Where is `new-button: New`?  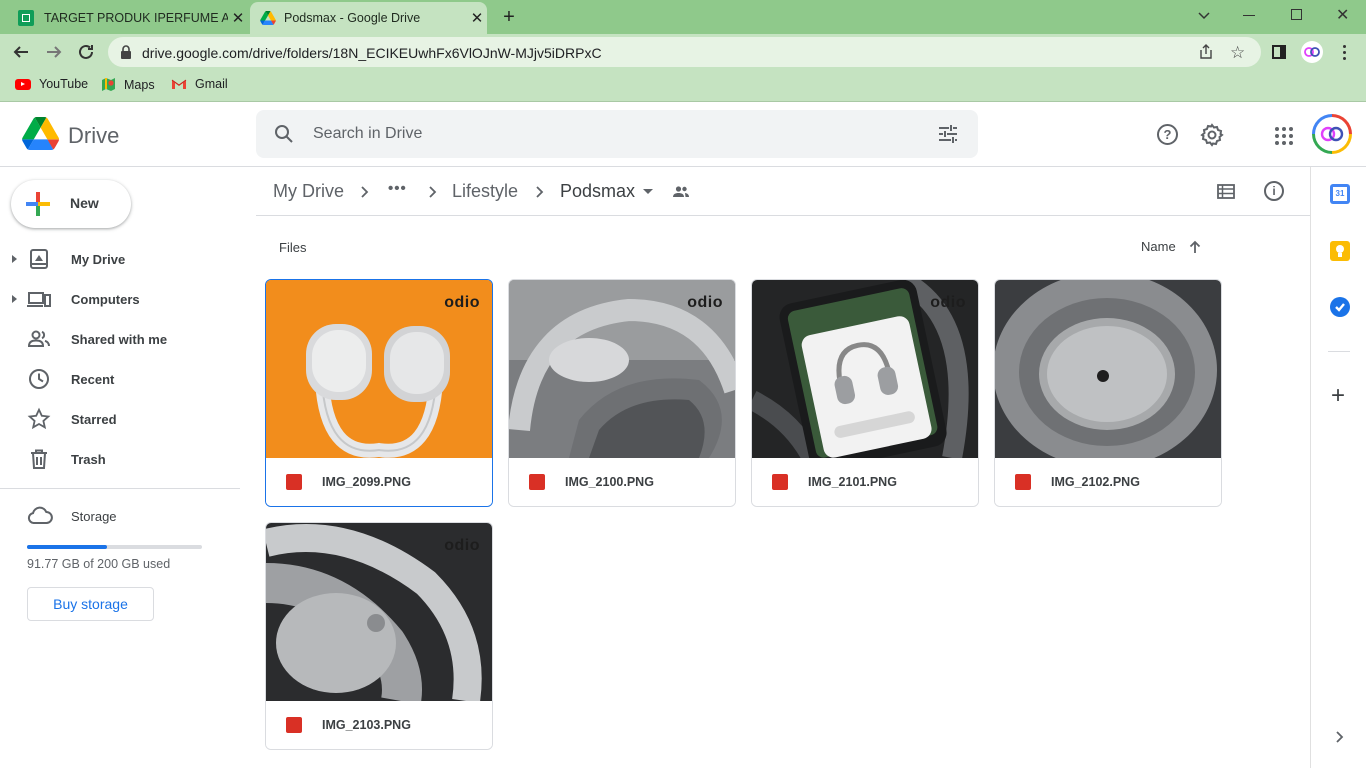
new-button: New is located at coordinates (71, 204).